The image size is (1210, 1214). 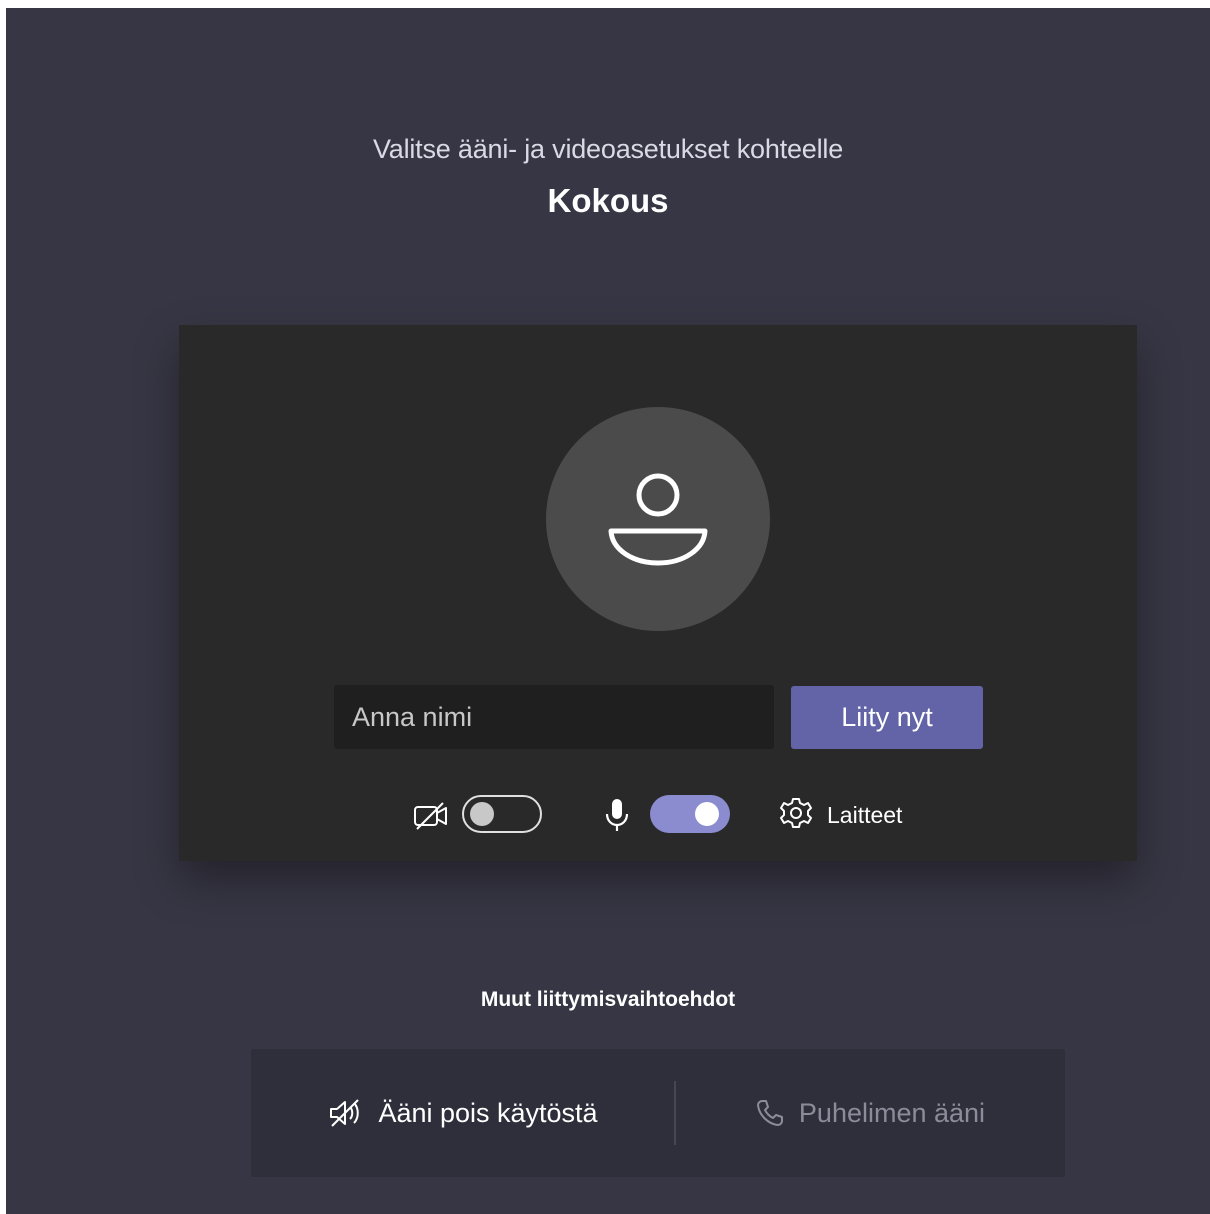 What do you see at coordinates (554, 717) in the screenshot?
I see `name-input` at bounding box center [554, 717].